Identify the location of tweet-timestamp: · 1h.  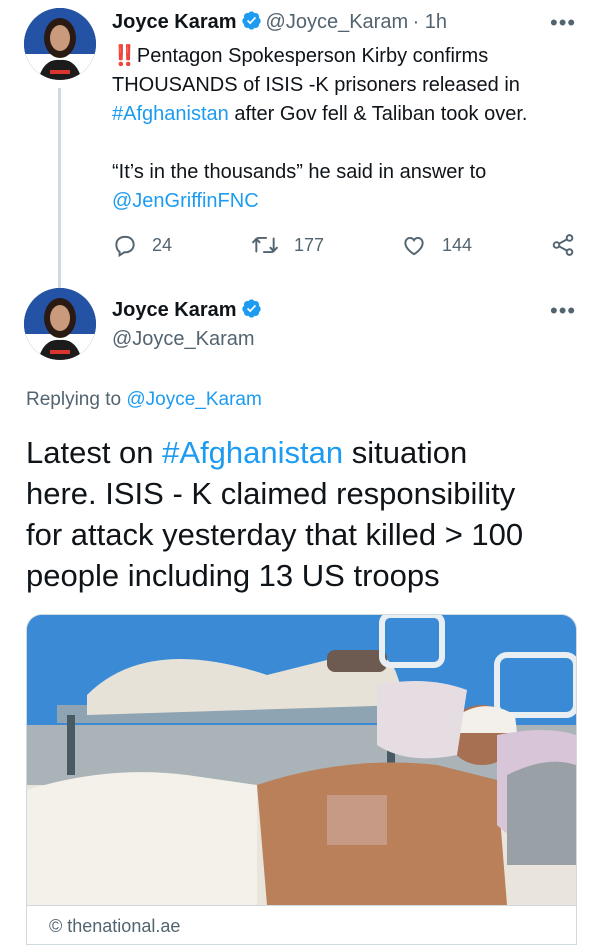
(430, 22).